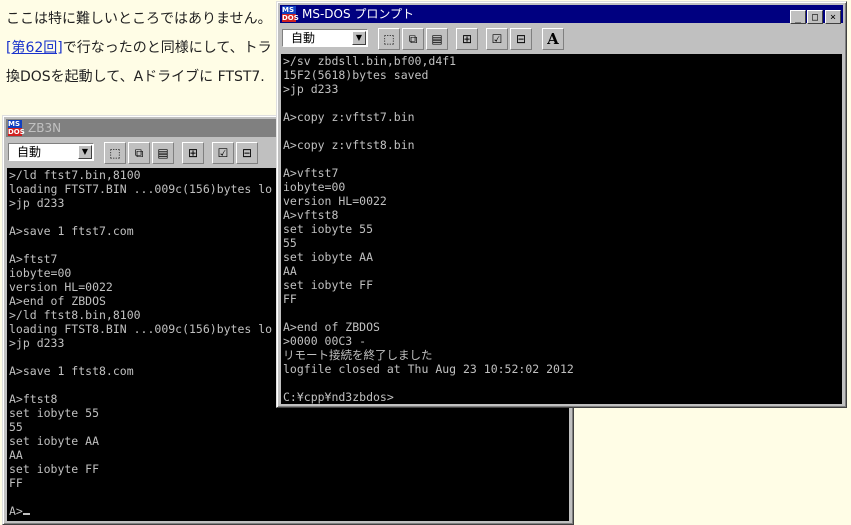  I want to click on console-line: 15F2(5618)bytes saved, so click(356, 75).